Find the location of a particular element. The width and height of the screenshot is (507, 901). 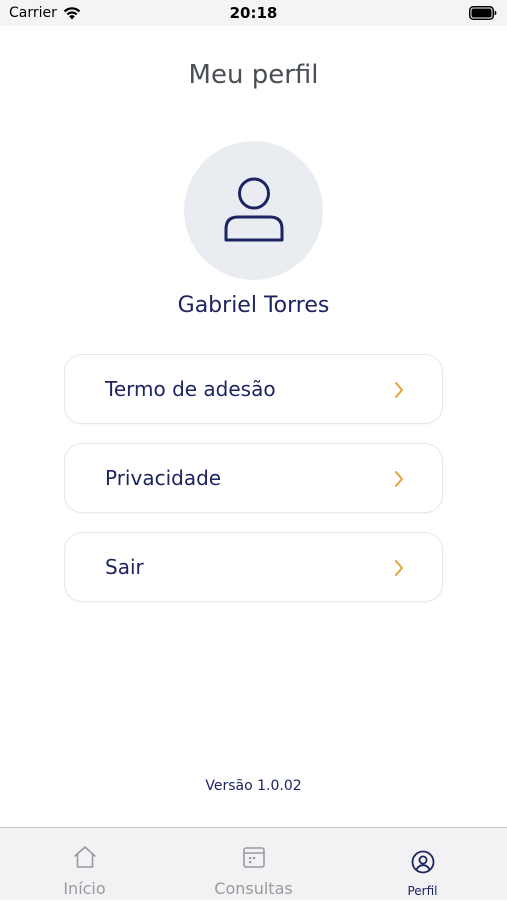

status-time: 20:18 is located at coordinates (253, 13).